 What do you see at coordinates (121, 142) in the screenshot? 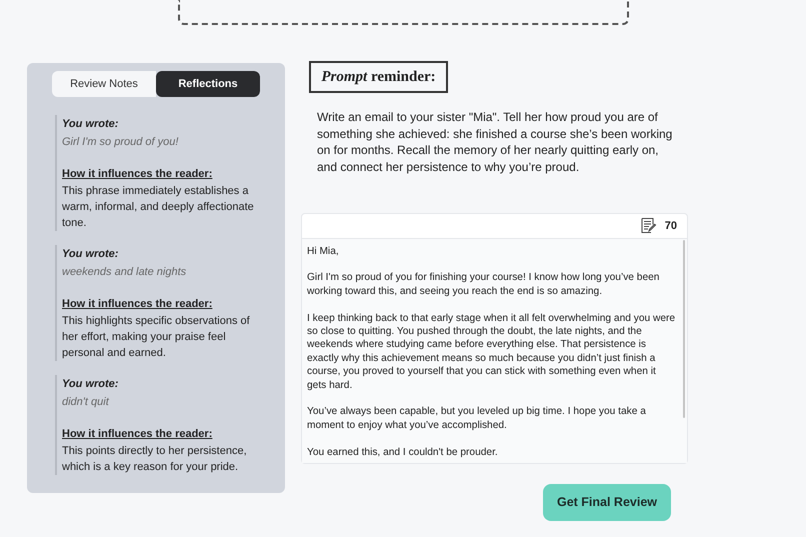
I see `quote-text: Girl I'm so proud of you!` at bounding box center [121, 142].